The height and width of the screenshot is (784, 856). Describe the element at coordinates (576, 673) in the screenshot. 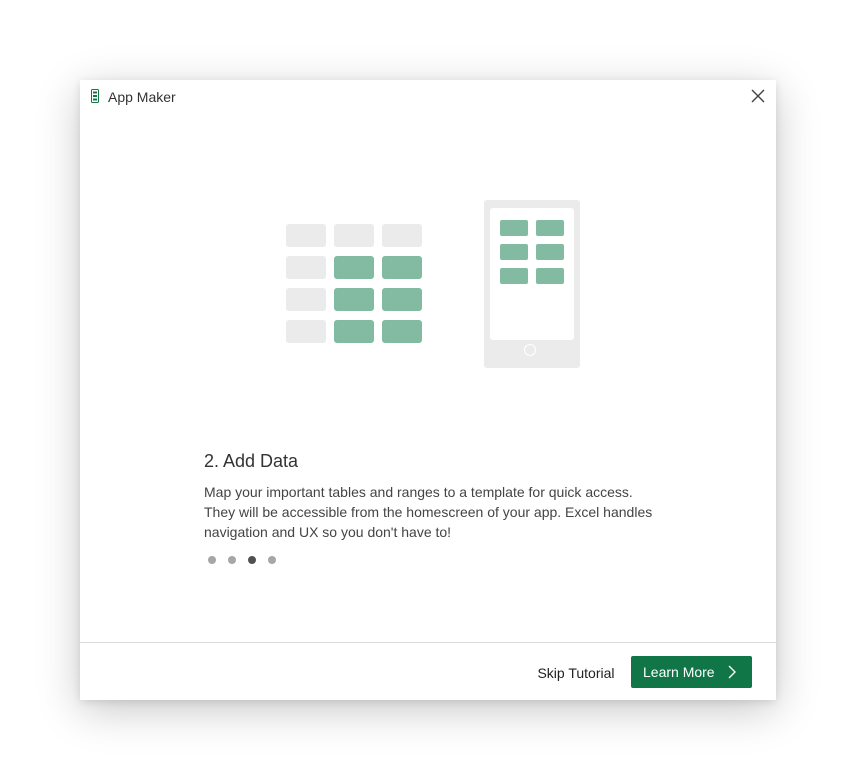

I see `skip-tutorial-button: Skip Tutorial` at that location.